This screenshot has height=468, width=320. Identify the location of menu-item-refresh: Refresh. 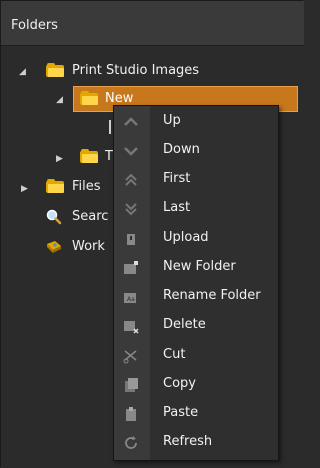
(196, 442).